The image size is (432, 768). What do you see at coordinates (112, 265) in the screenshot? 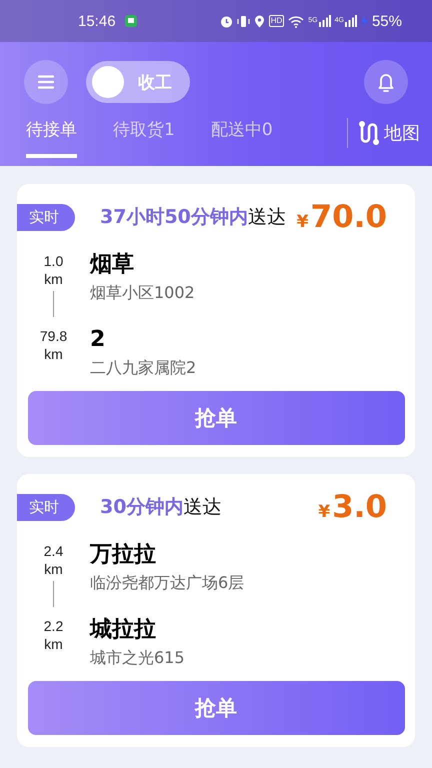
I see `place-name: 烟草` at bounding box center [112, 265].